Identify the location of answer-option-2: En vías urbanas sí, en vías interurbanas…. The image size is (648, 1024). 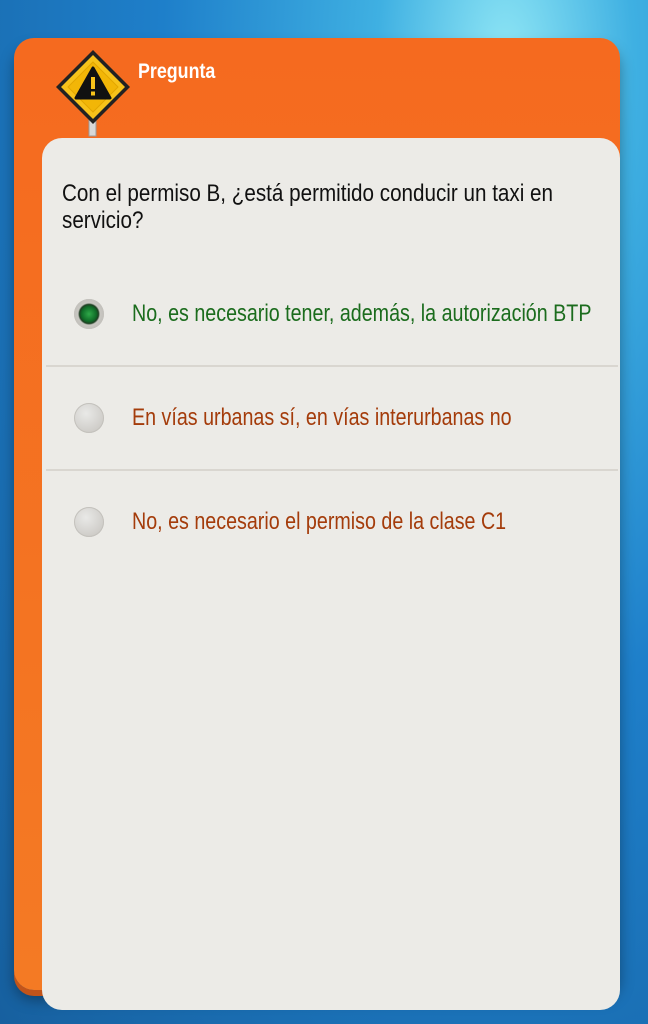
(332, 418).